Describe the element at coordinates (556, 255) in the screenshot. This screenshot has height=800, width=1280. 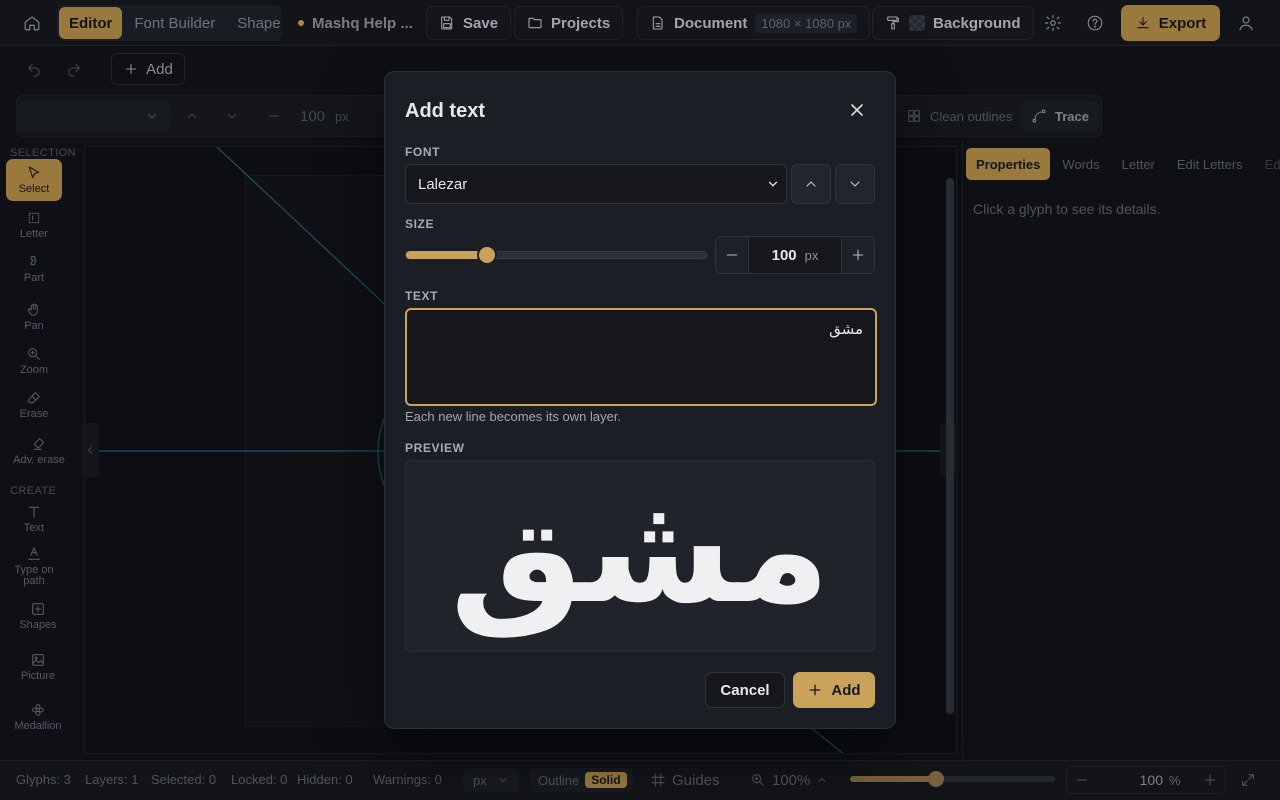
I see `size-slider` at that location.